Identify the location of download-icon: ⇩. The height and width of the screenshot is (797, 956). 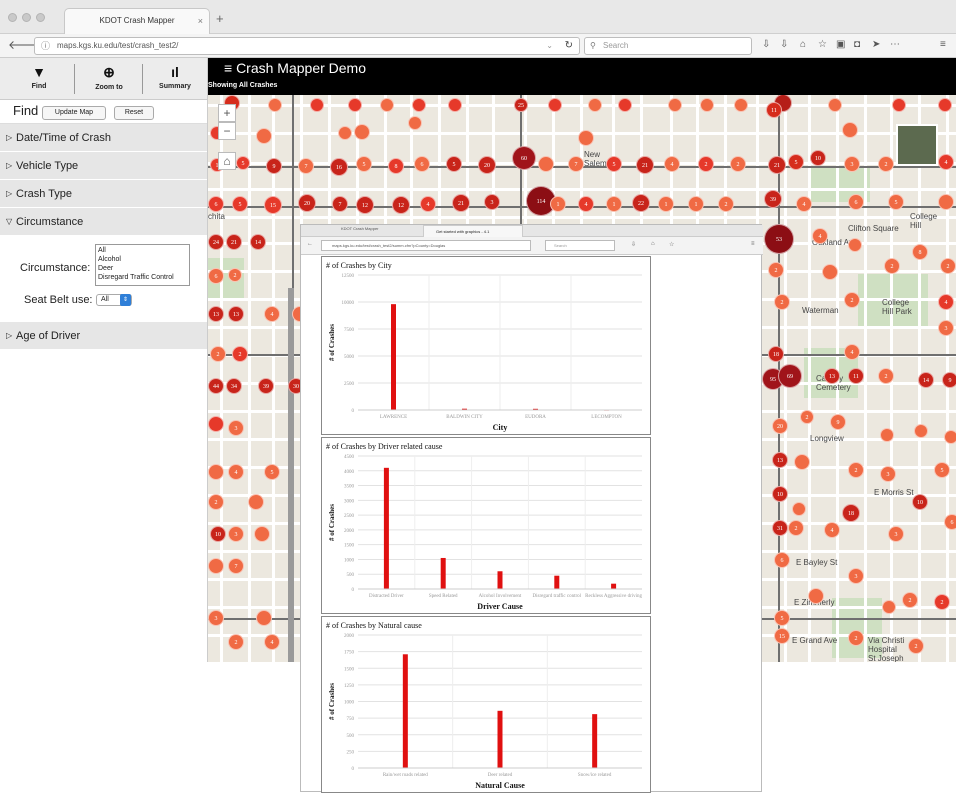
(633, 244).